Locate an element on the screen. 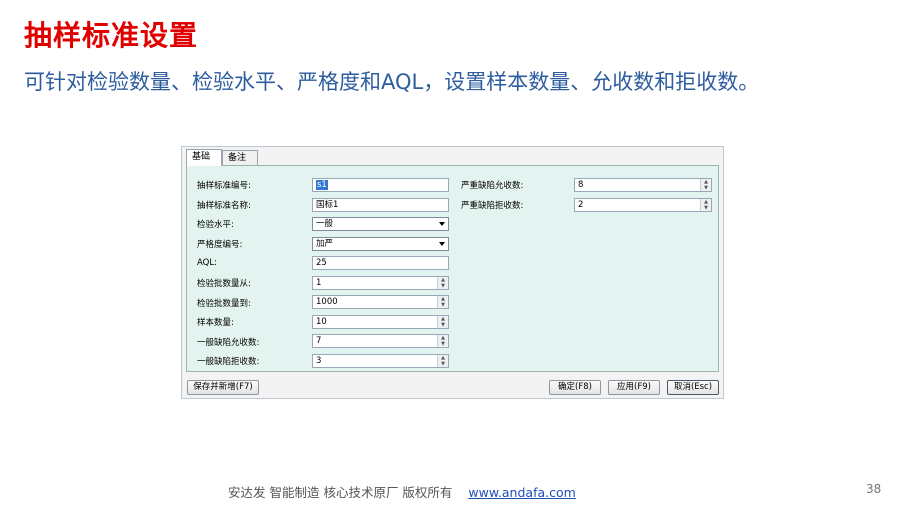  page-number: 38 is located at coordinates (874, 489).